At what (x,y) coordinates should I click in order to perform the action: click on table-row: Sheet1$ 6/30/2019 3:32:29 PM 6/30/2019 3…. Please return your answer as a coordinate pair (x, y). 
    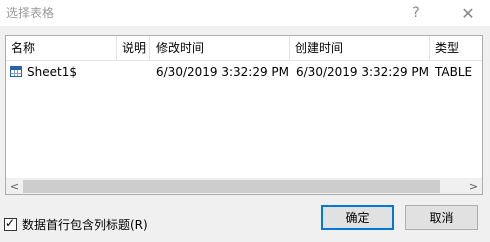
    Looking at the image, I should click on (244, 72).